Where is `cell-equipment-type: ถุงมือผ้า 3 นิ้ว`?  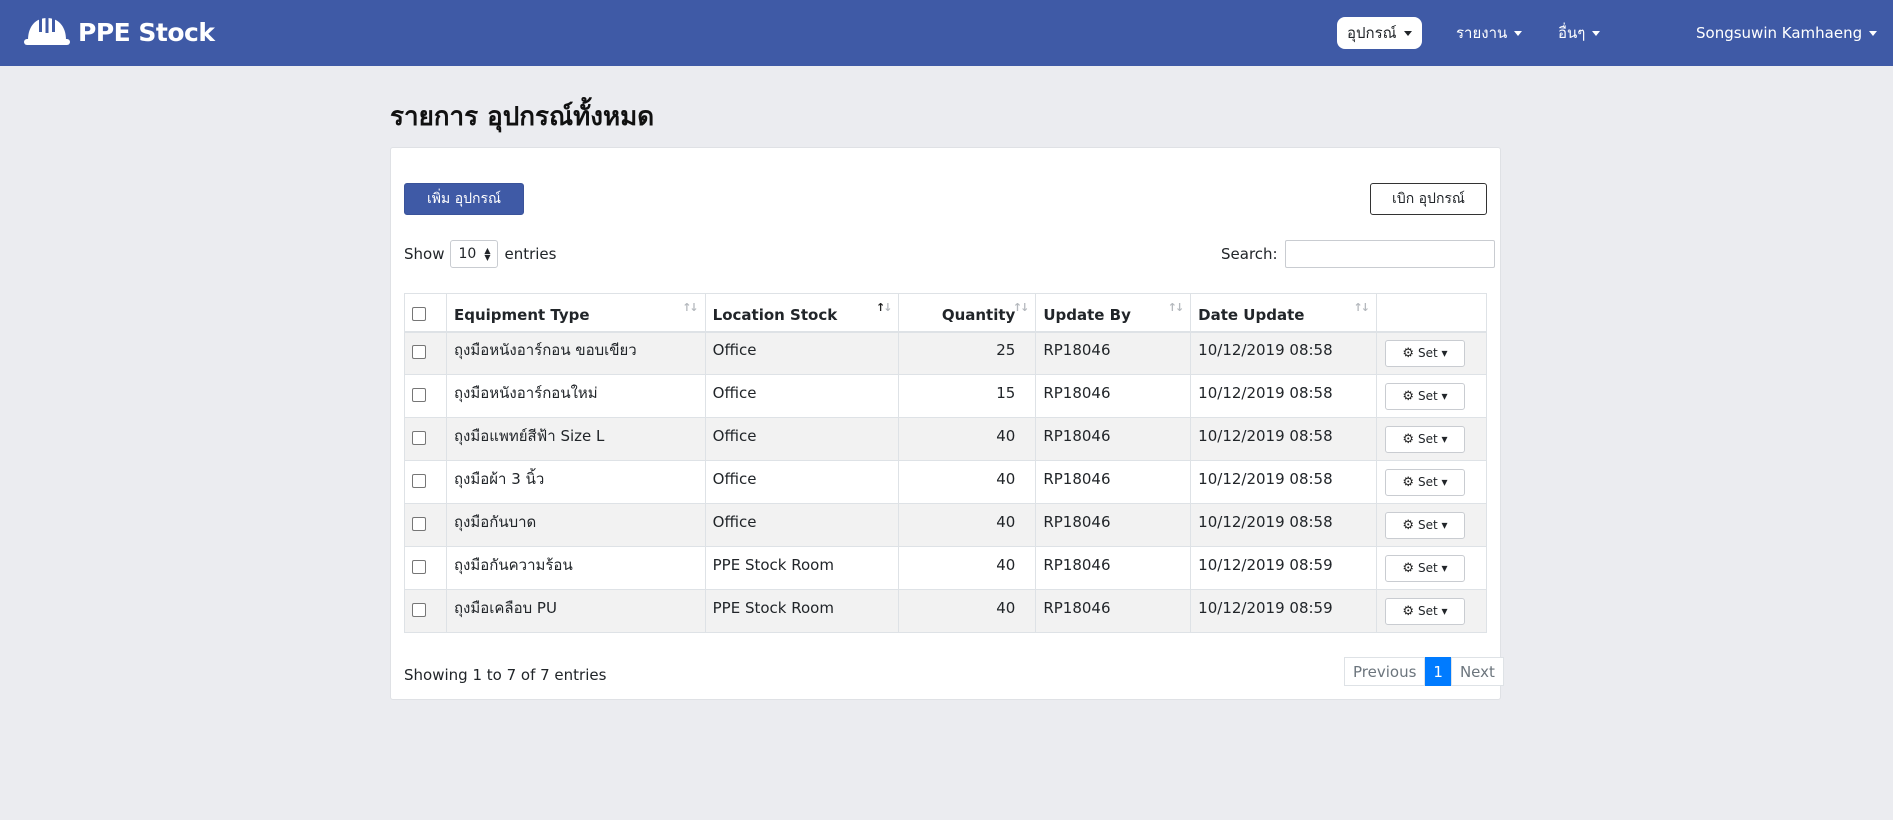
cell-equipment-type: ถุงมือผ้า 3 นิ้ว is located at coordinates (499, 479).